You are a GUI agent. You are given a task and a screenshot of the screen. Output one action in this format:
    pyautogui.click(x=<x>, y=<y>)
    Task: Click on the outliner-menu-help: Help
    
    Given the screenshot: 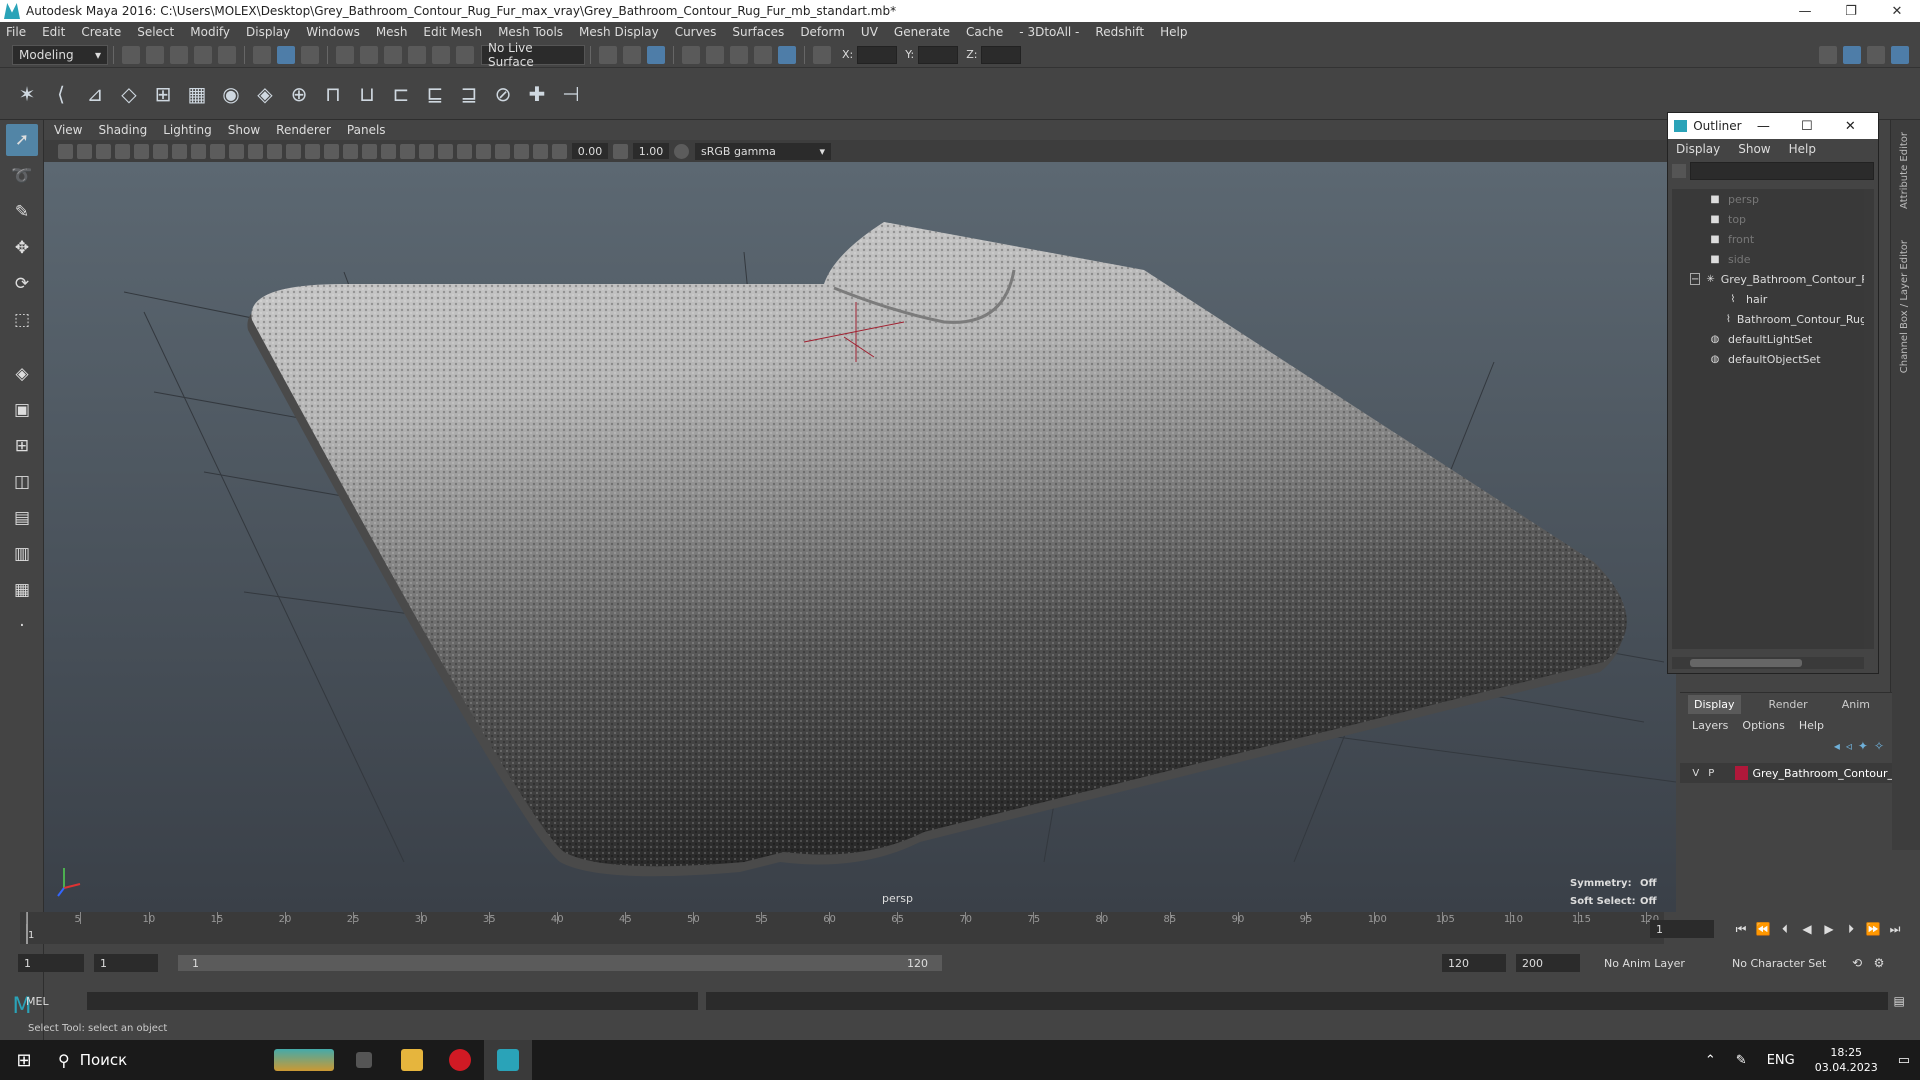 What is the action you would take?
    pyautogui.click(x=1802, y=149)
    